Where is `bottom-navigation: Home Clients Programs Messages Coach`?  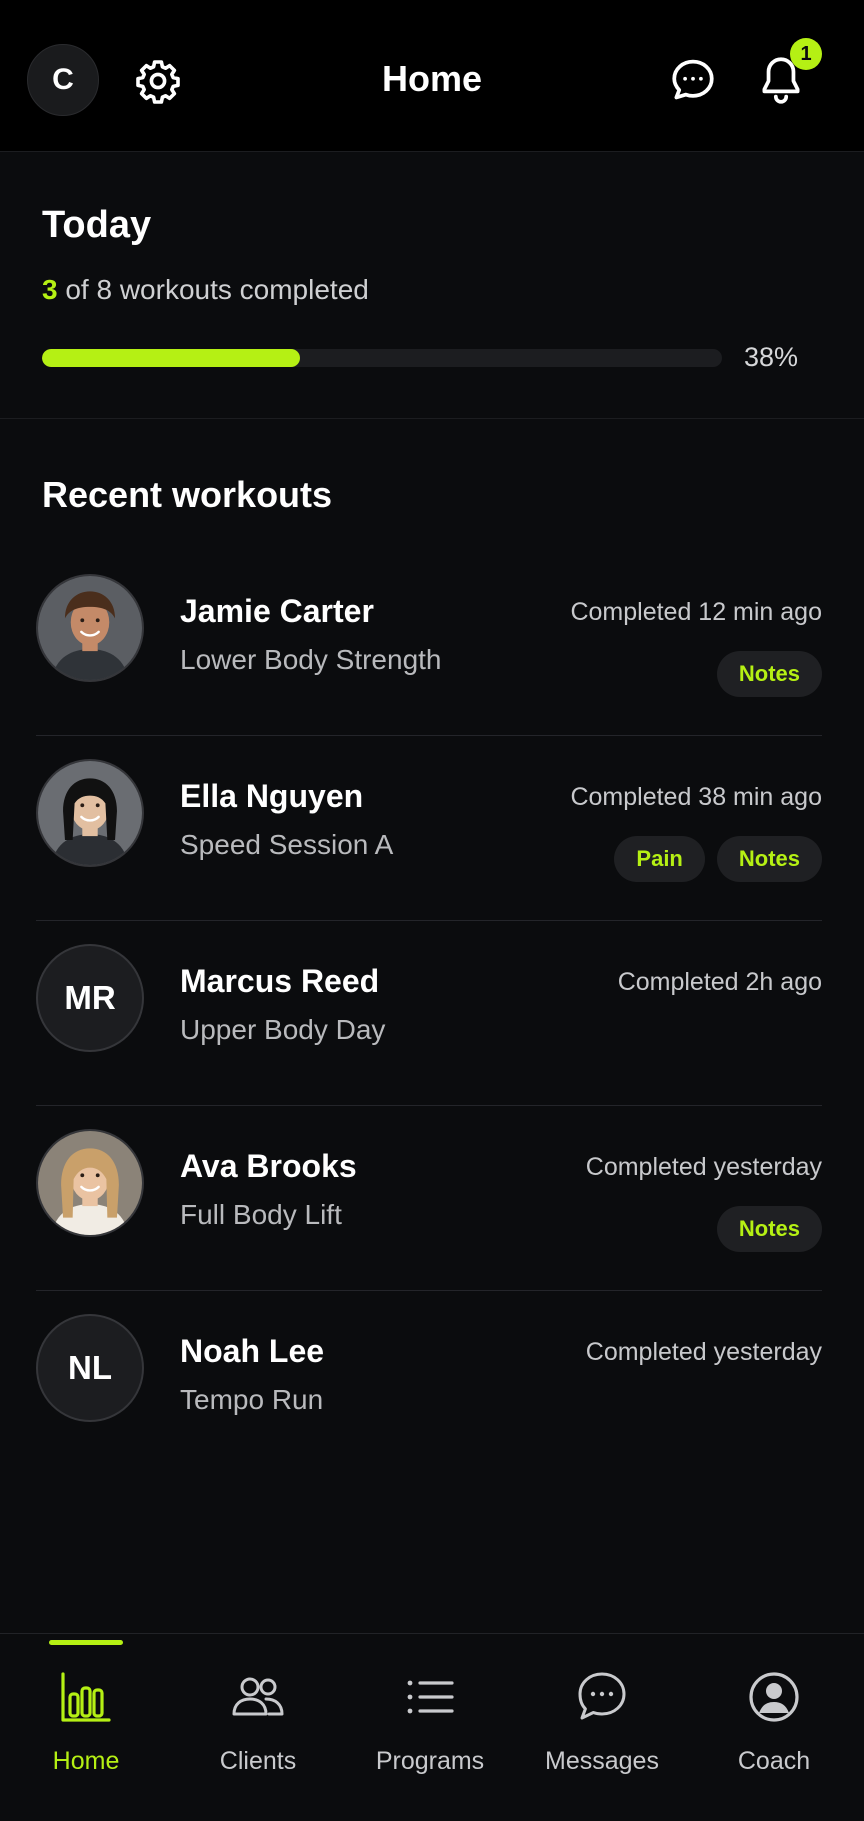
bottom-navigation: Home Clients Programs Messages Coach is located at coordinates (432, 1727).